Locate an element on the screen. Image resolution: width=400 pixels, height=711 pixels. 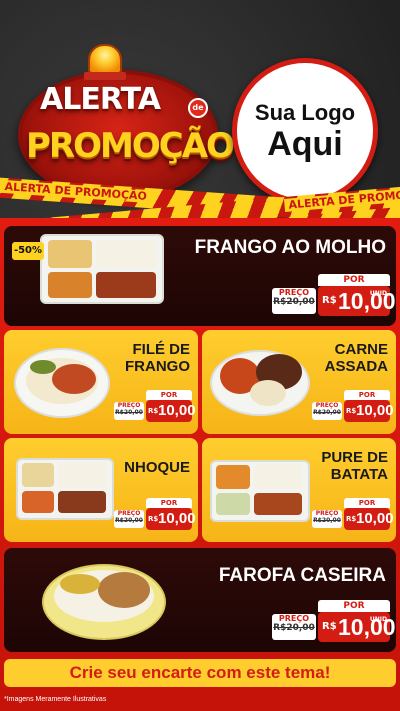
product-title: FILÉ DE FRANGO is located at coordinates (145, 358).